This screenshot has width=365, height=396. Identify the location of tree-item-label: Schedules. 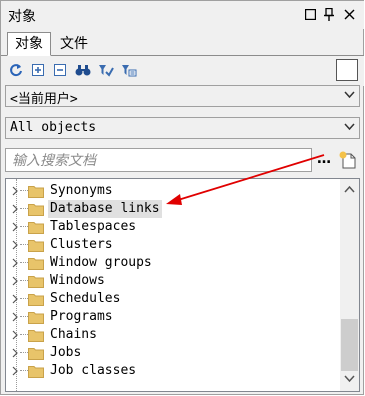
(85, 298).